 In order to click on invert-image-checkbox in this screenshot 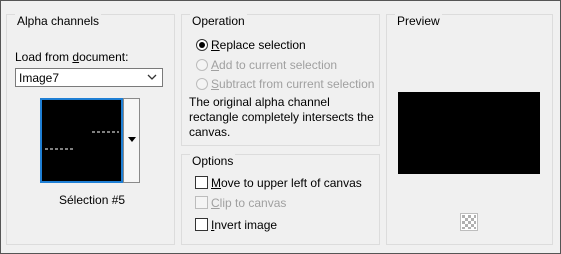, I will do `click(201, 224)`.